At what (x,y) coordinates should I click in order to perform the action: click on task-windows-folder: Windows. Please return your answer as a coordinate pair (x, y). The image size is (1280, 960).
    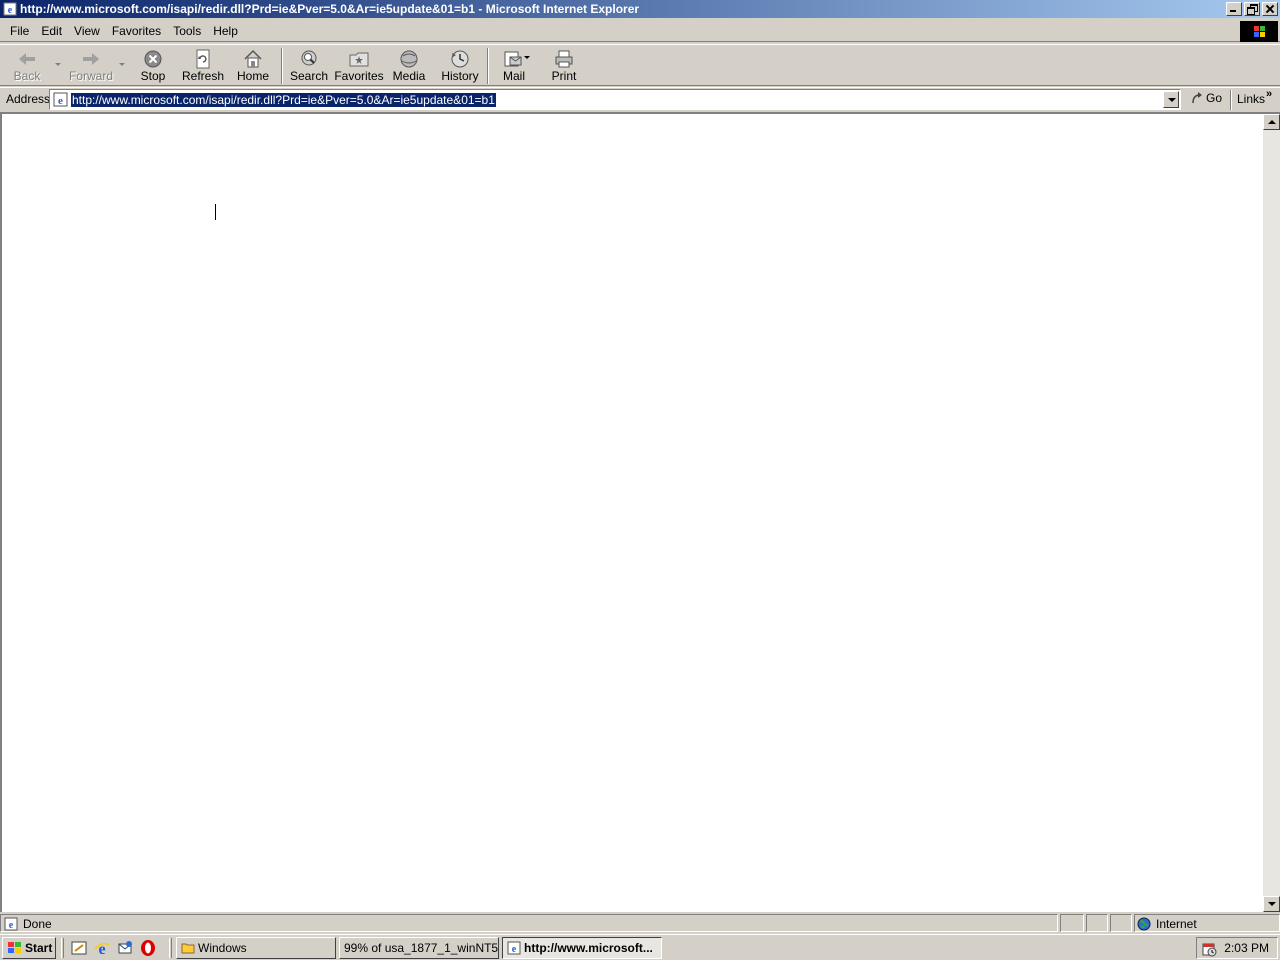
    Looking at the image, I should click on (256, 948).